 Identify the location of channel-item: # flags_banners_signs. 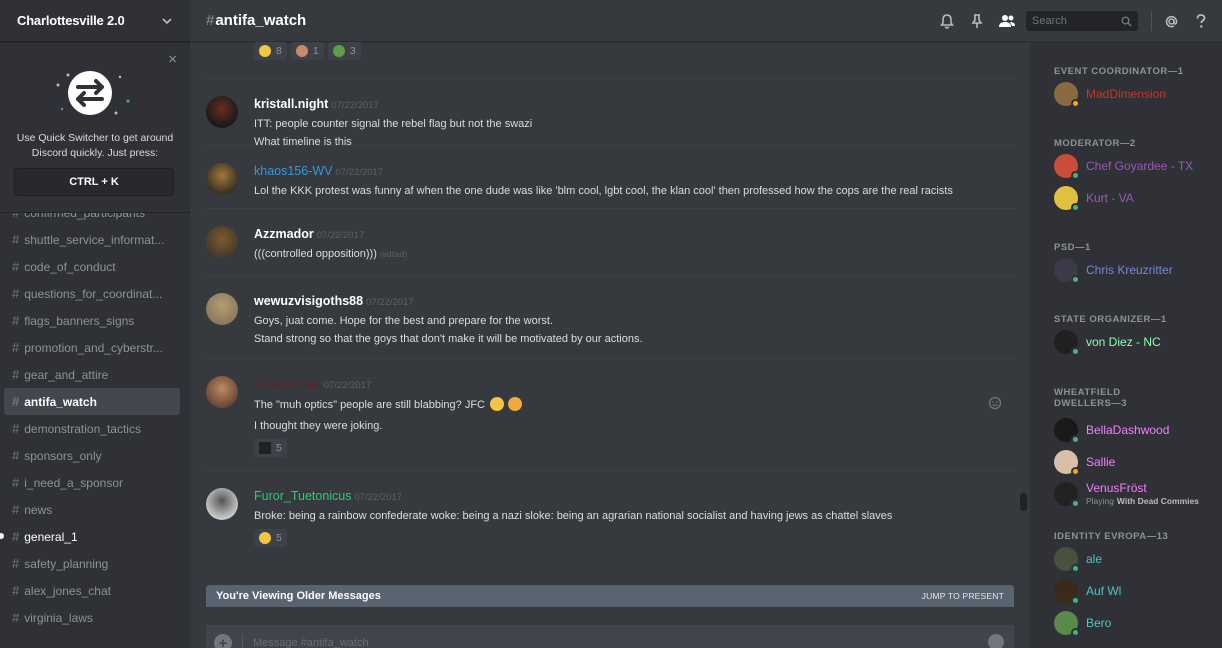
(92, 320).